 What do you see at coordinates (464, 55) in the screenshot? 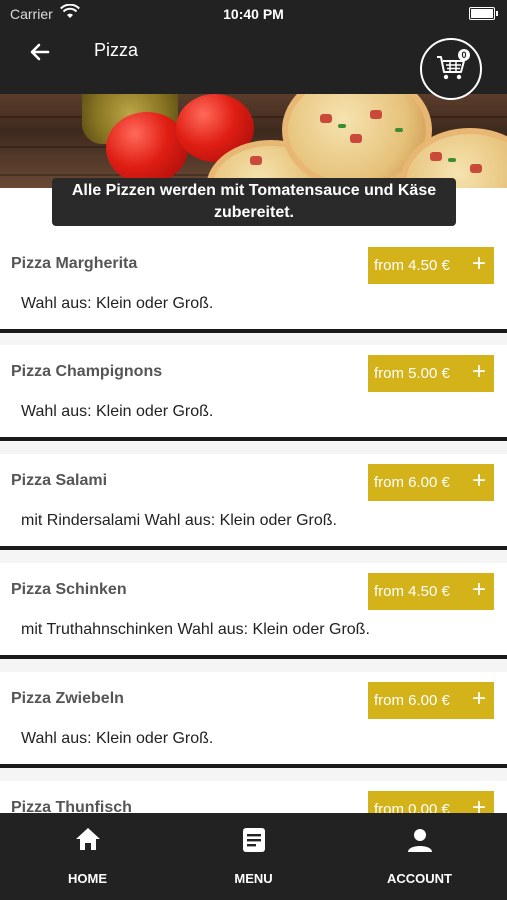
I see `cart-count-badge: 0` at bounding box center [464, 55].